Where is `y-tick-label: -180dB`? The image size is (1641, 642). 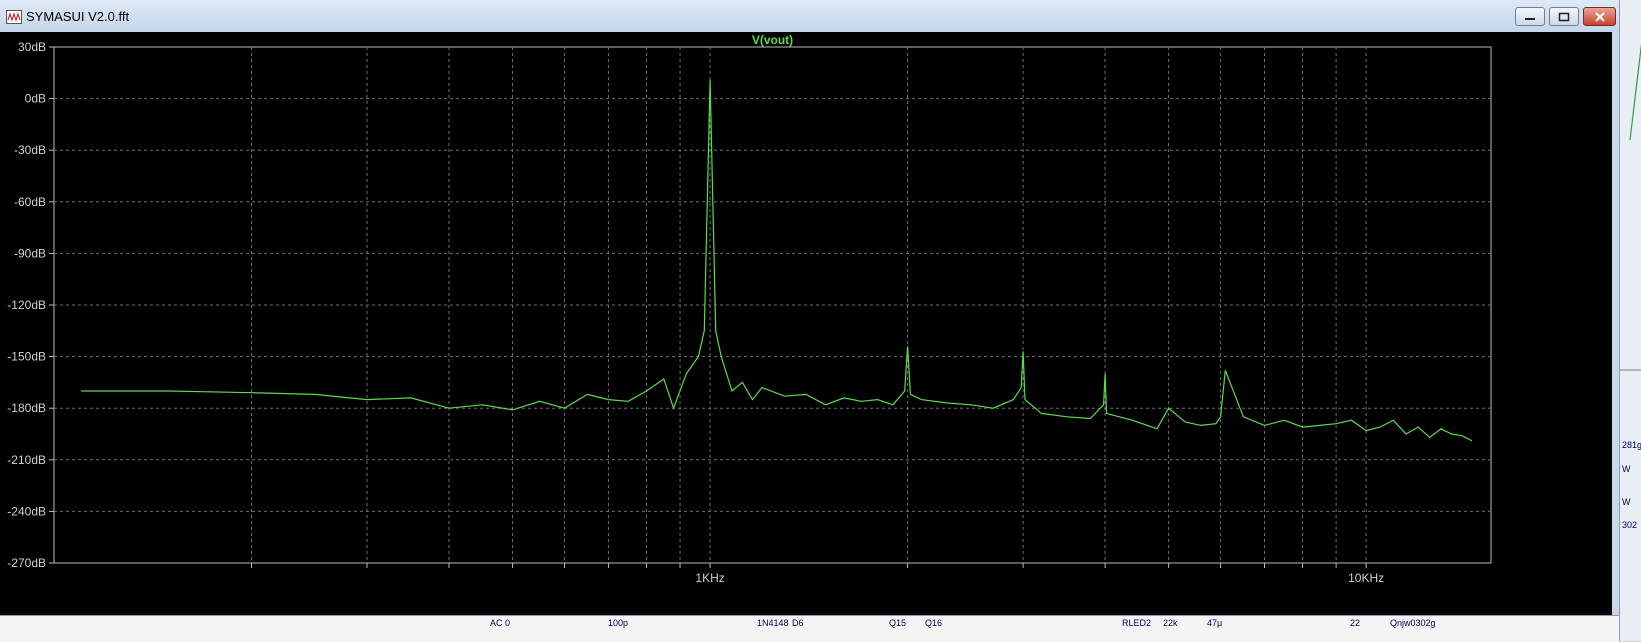
y-tick-label: -180dB is located at coordinates (26, 408).